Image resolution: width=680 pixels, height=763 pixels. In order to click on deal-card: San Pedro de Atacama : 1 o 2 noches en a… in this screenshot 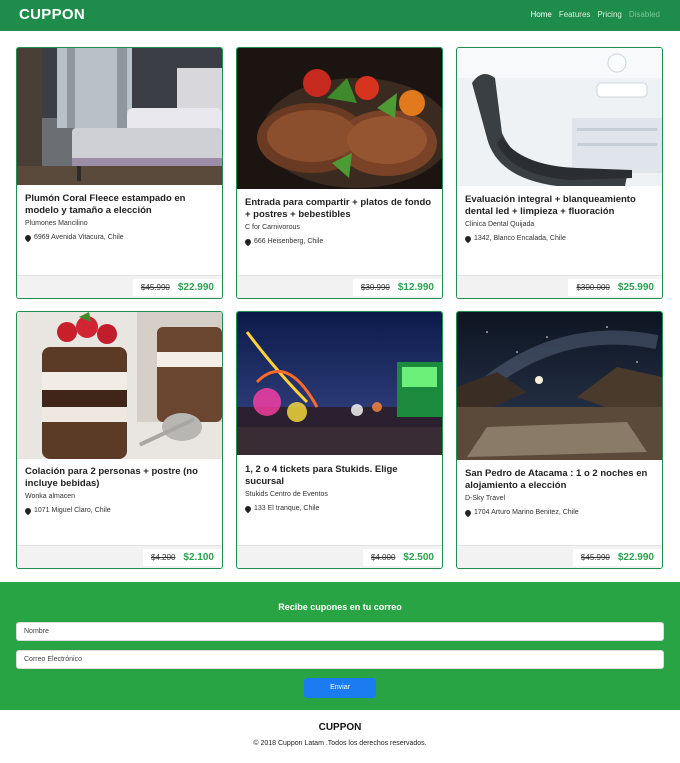, I will do `click(559, 440)`.